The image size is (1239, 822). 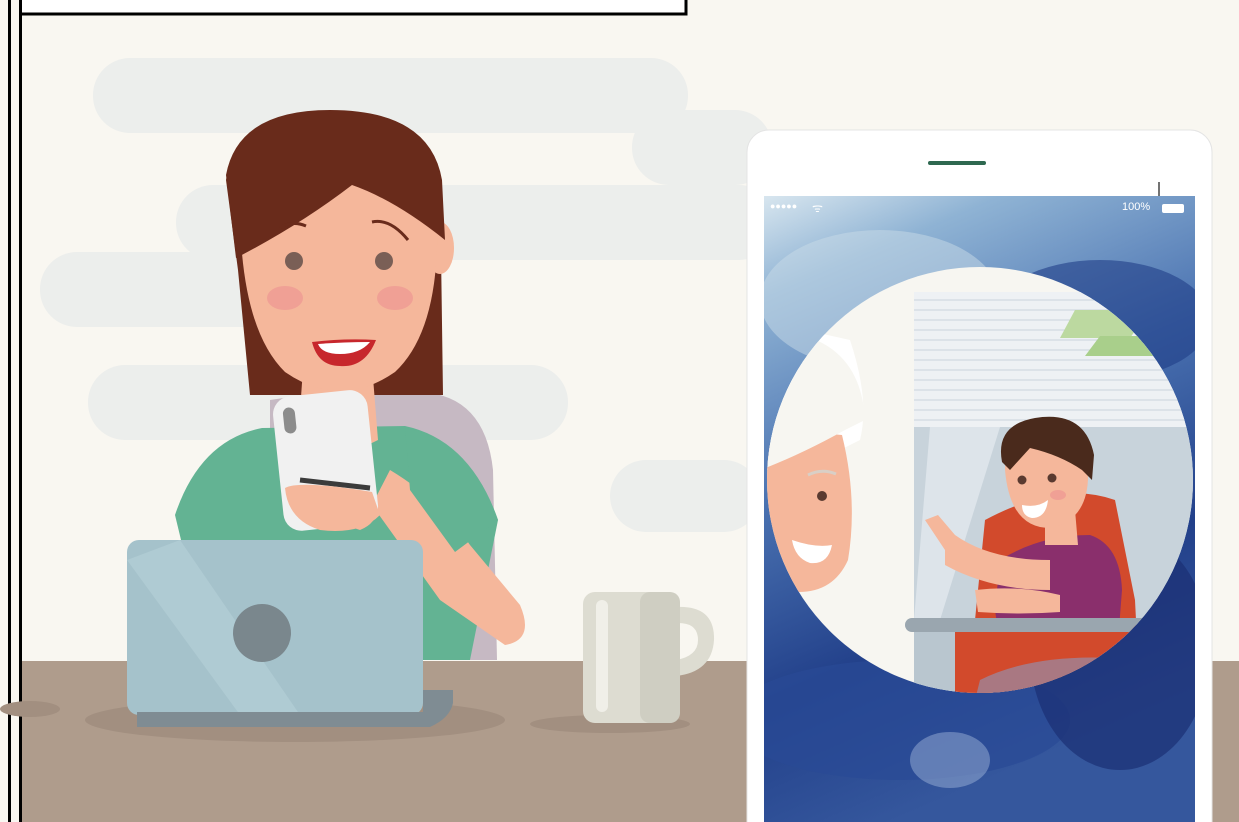 I want to click on laptop-logo, so click(x=262, y=633).